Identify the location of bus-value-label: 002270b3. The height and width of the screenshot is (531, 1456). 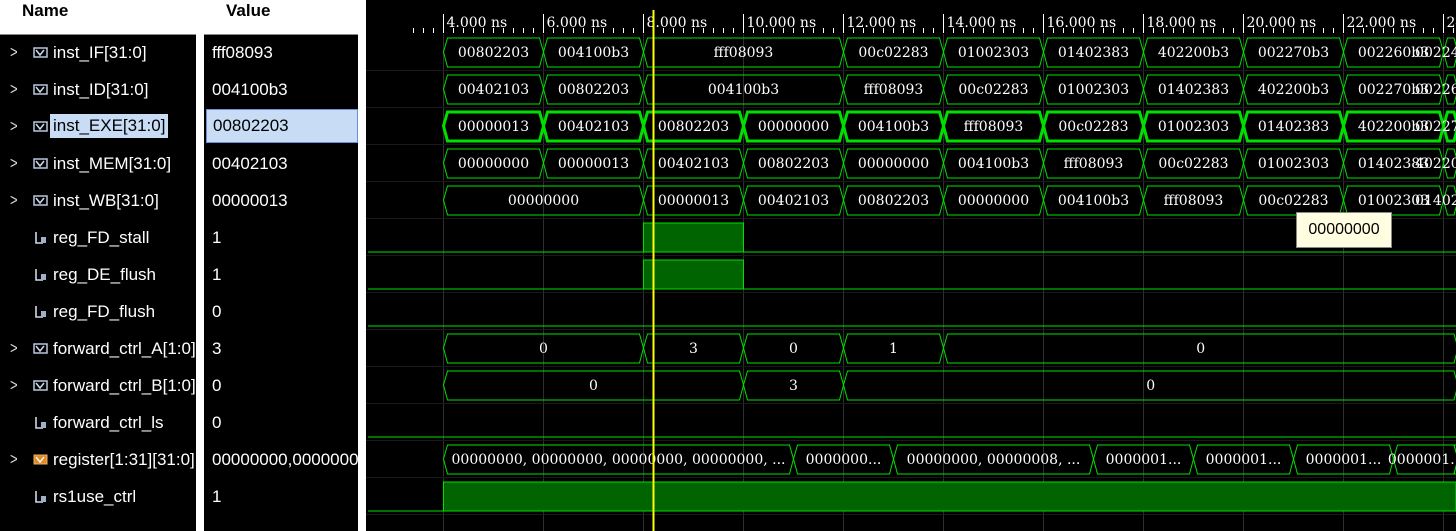
(1293, 53).